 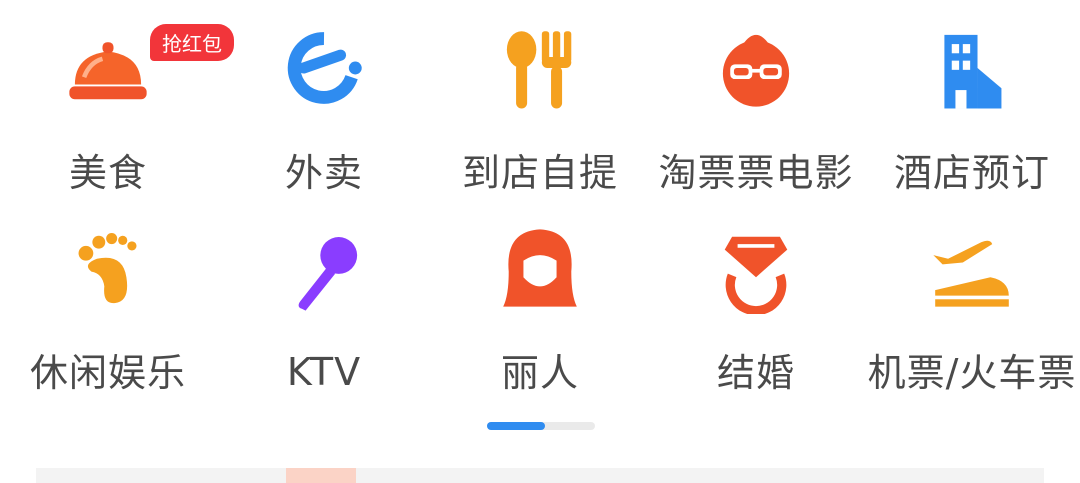 What do you see at coordinates (321, 475) in the screenshot?
I see `next-section-accent` at bounding box center [321, 475].